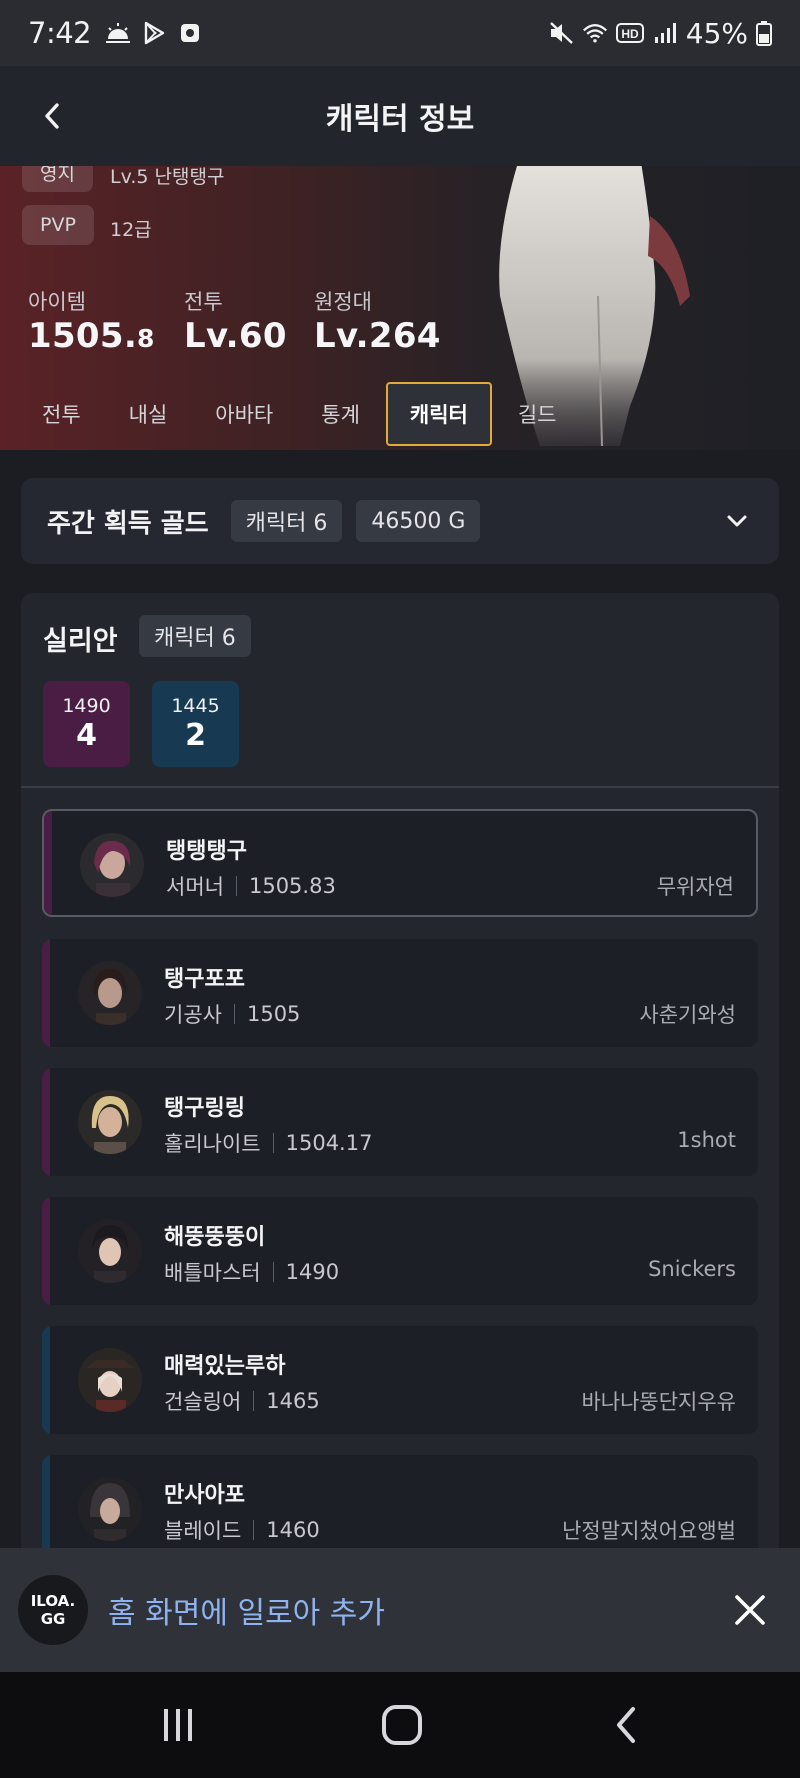 This screenshot has width=800, height=1778. Describe the element at coordinates (706, 1140) in the screenshot. I see `character-guild: 1shot` at that location.